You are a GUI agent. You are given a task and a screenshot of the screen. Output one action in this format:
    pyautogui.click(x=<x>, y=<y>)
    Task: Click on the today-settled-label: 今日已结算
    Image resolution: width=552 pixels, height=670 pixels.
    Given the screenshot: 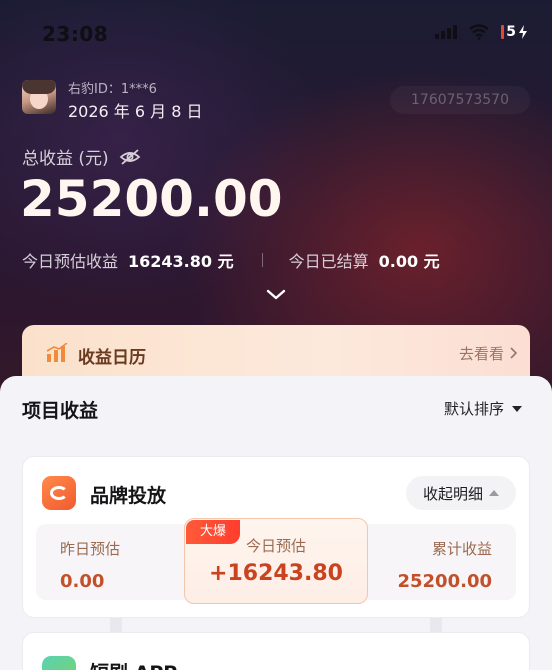 What is the action you would take?
    pyautogui.click(x=328, y=261)
    